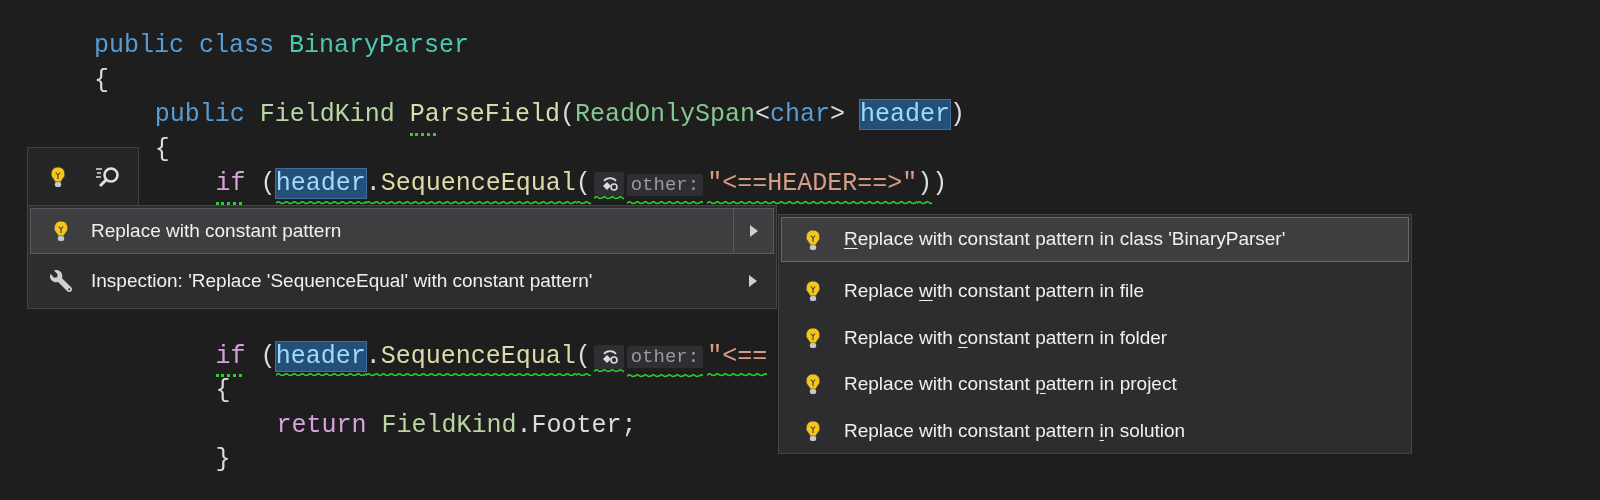 Image resolution: width=1600 pixels, height=500 pixels. What do you see at coordinates (576, 425) in the screenshot?
I see `code-token: Footer` at bounding box center [576, 425].